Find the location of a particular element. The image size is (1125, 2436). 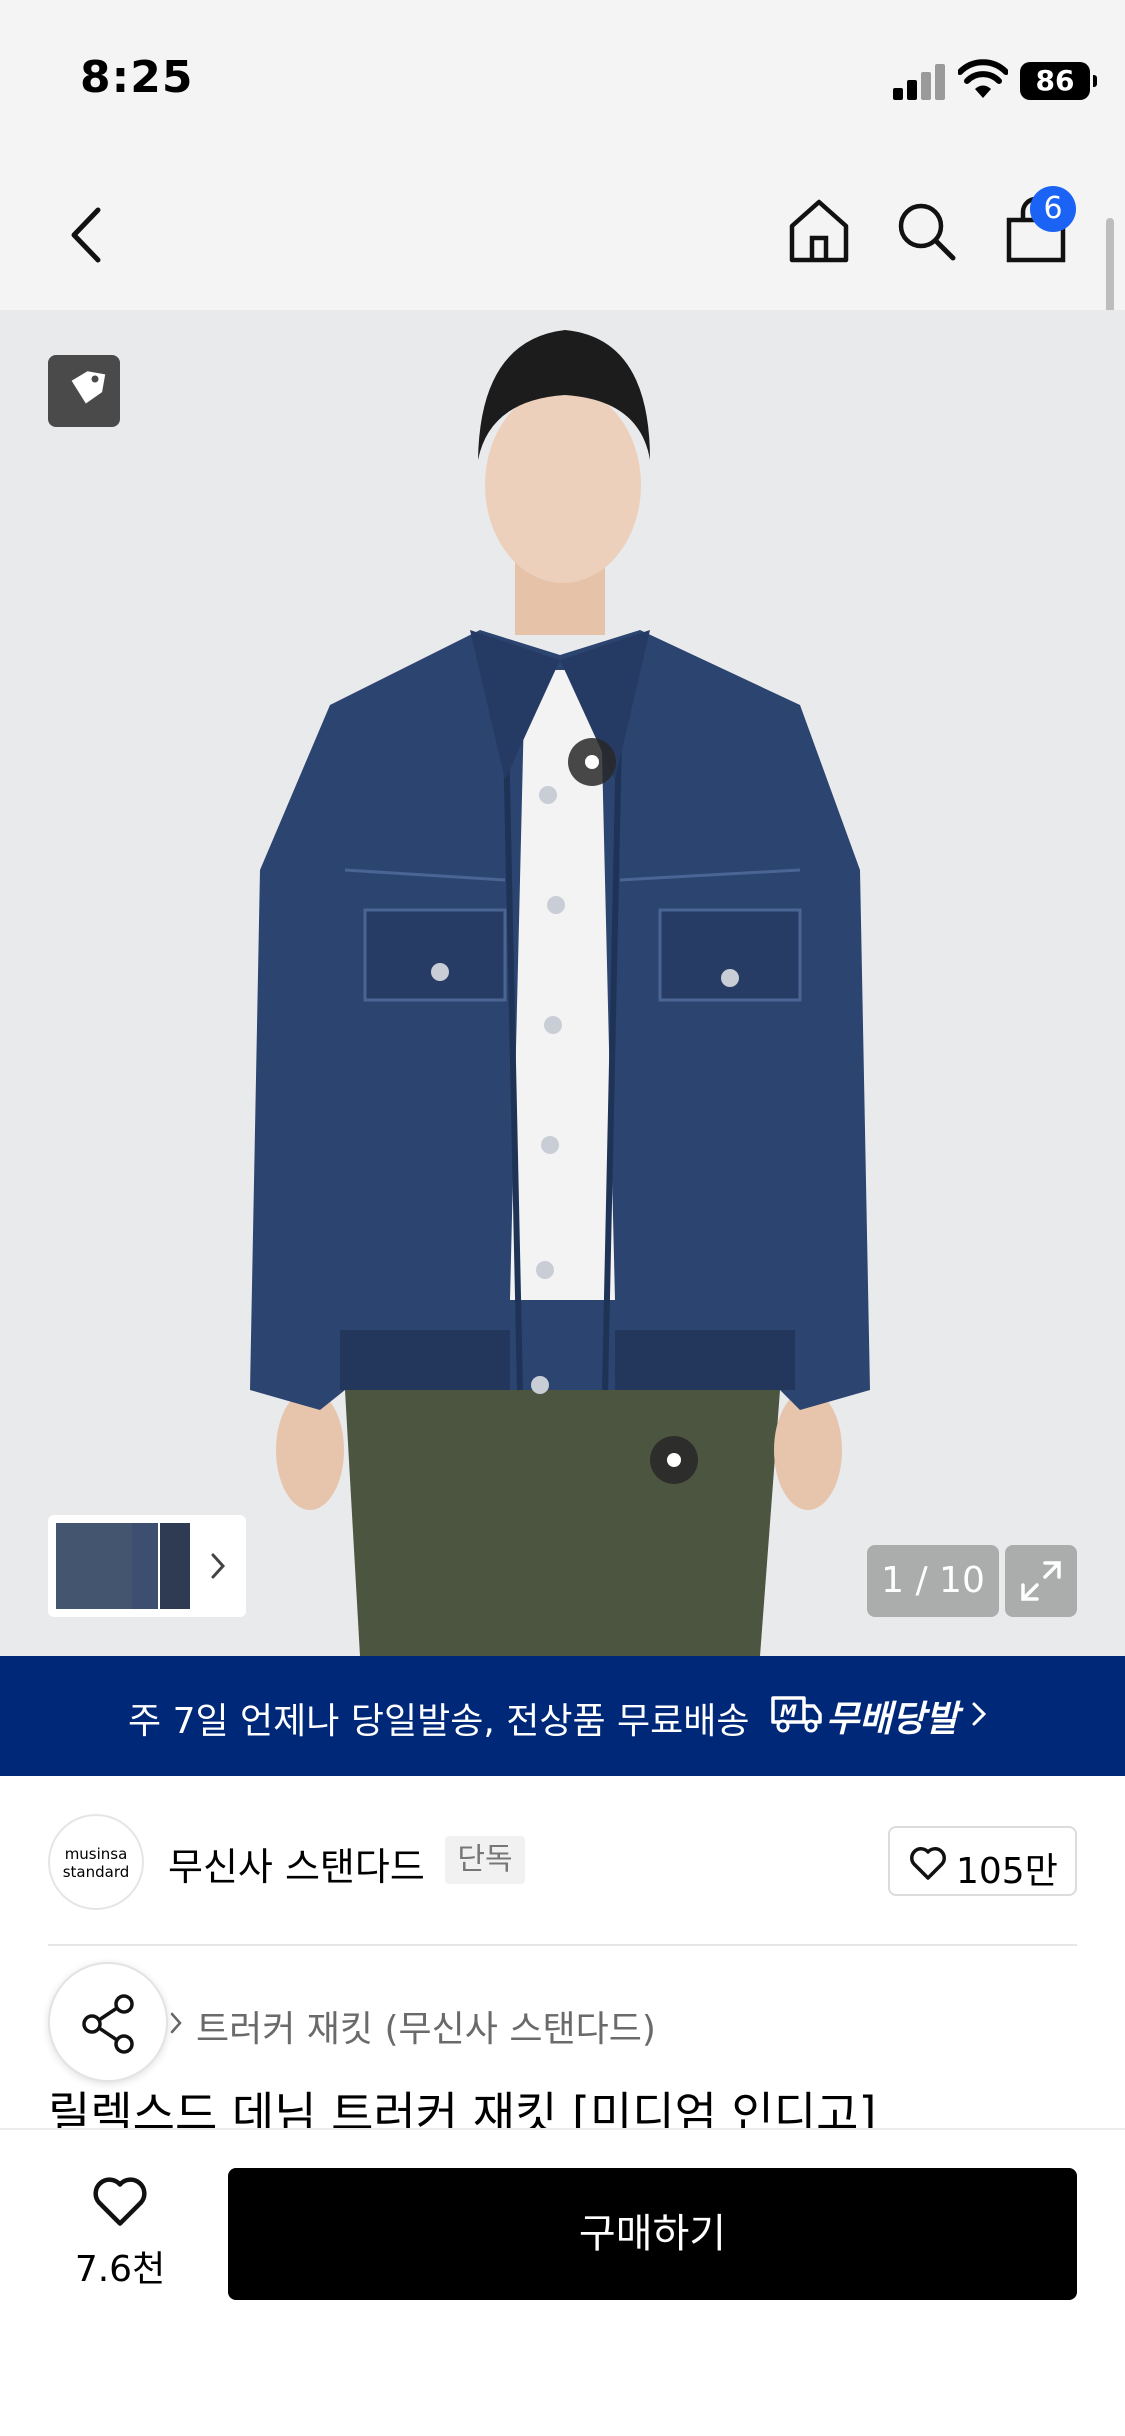

brand-logo: musinsa standard is located at coordinates (96, 1862).